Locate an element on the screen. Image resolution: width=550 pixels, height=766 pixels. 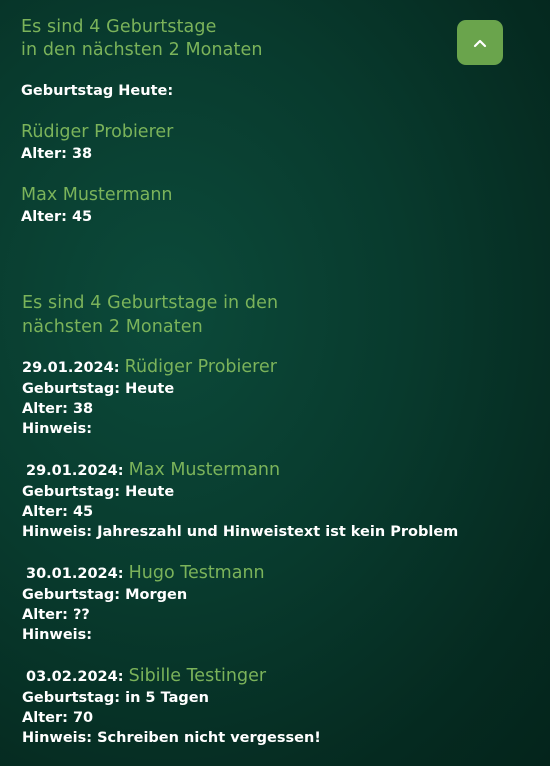
entry-age: Alter: 45 is located at coordinates (58, 512).